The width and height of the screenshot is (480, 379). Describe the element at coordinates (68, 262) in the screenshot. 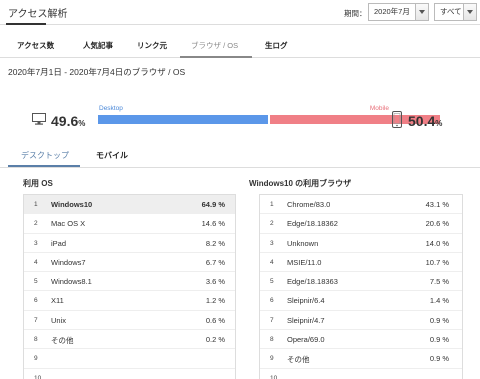

I see `row-name: Windows7` at that location.